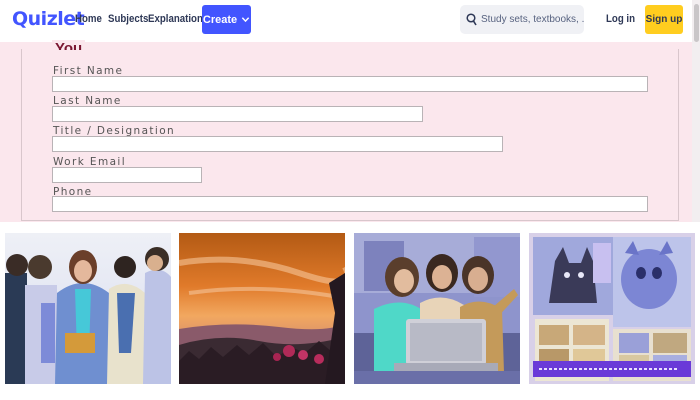 The width and height of the screenshot is (700, 400). I want to click on work-email-field, so click(127, 175).